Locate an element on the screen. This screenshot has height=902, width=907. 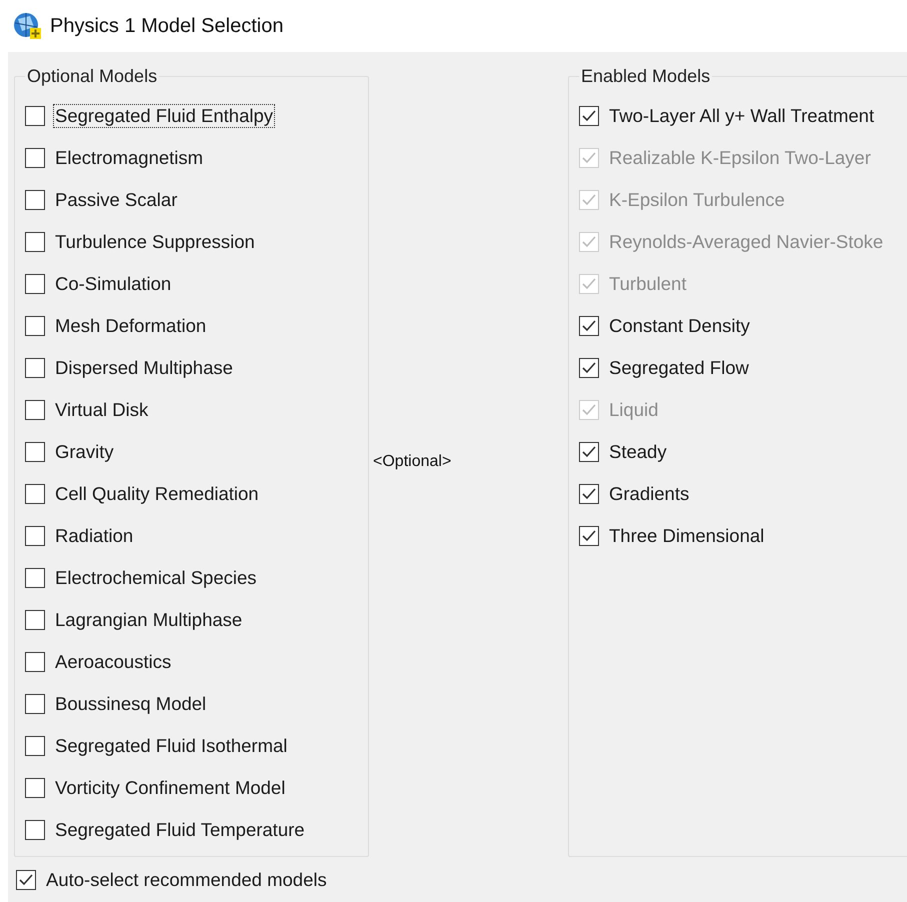
model-label: Segregated Flow is located at coordinates (679, 368).